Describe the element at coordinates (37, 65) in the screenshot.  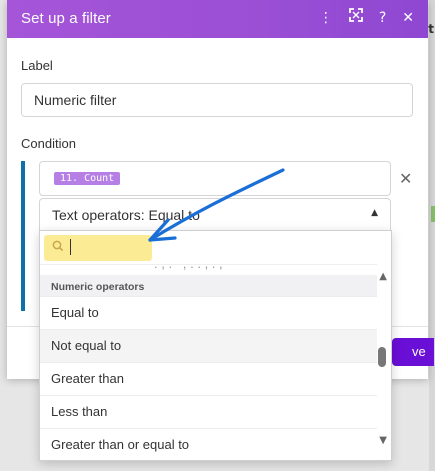
I see `label-field-label: Label` at that location.